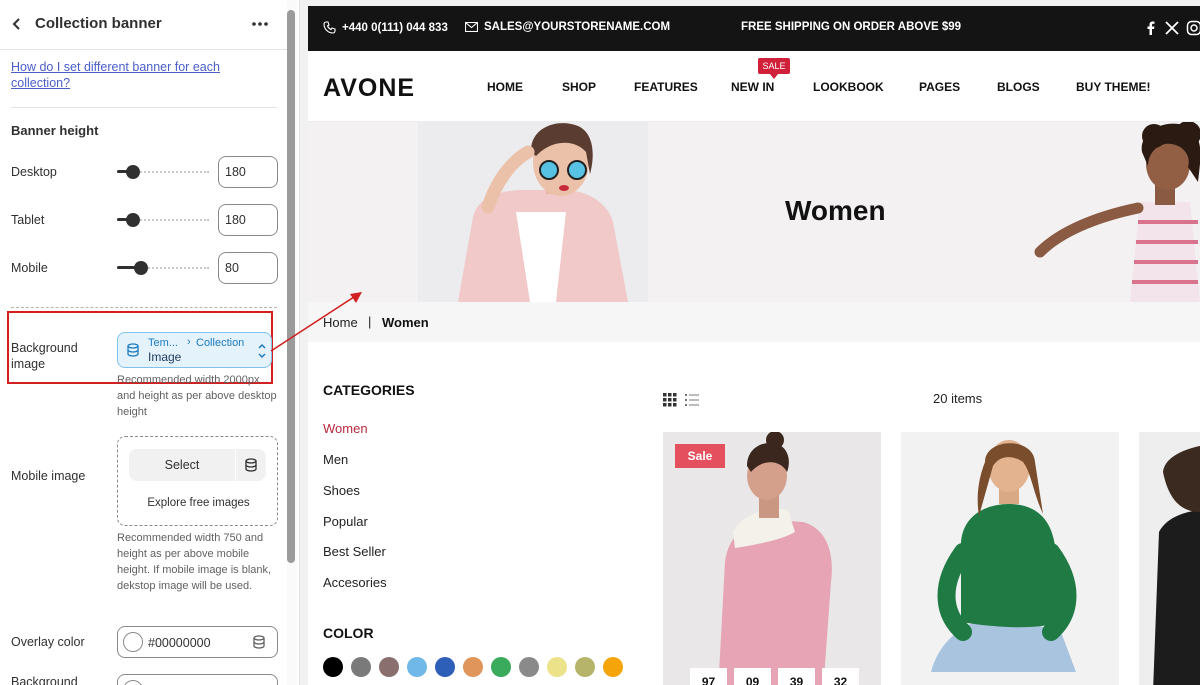 Image resolution: width=1200 pixels, height=685 pixels. I want to click on nav-home: HOME, so click(505, 87).